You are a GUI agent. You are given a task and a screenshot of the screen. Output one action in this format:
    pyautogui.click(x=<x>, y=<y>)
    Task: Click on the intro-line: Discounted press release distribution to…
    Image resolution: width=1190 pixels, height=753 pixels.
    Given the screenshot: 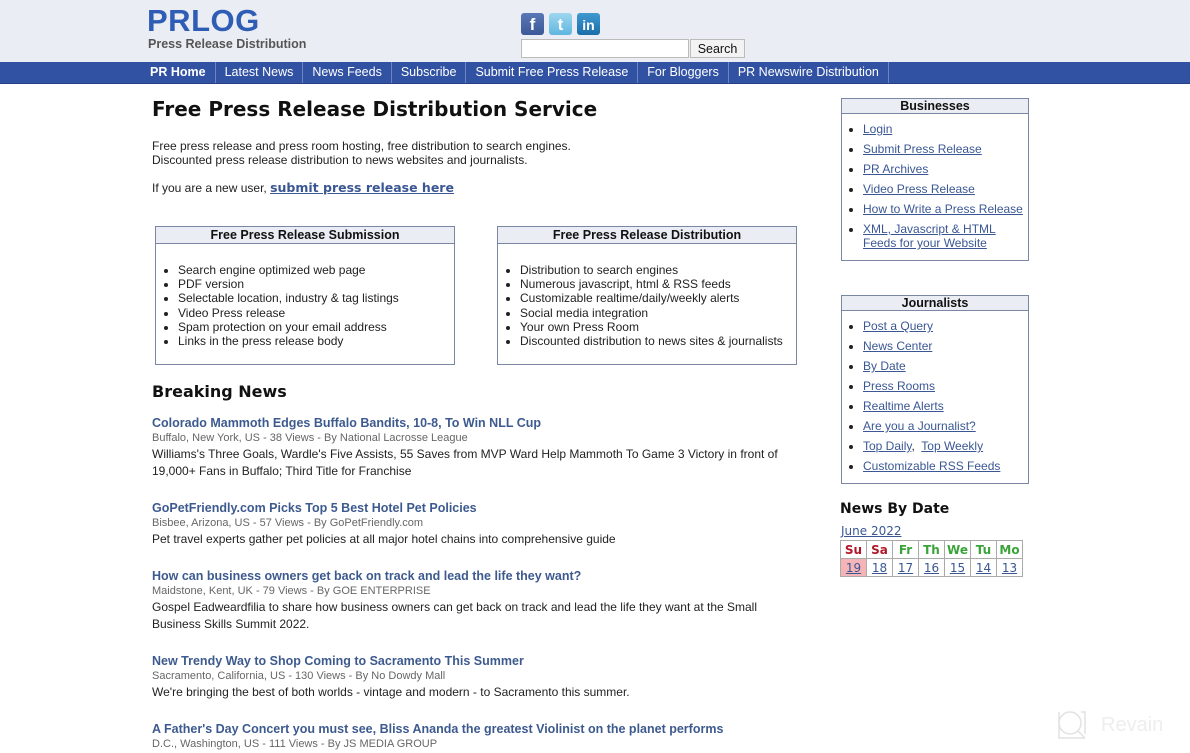 What is the action you would take?
    pyautogui.click(x=340, y=160)
    